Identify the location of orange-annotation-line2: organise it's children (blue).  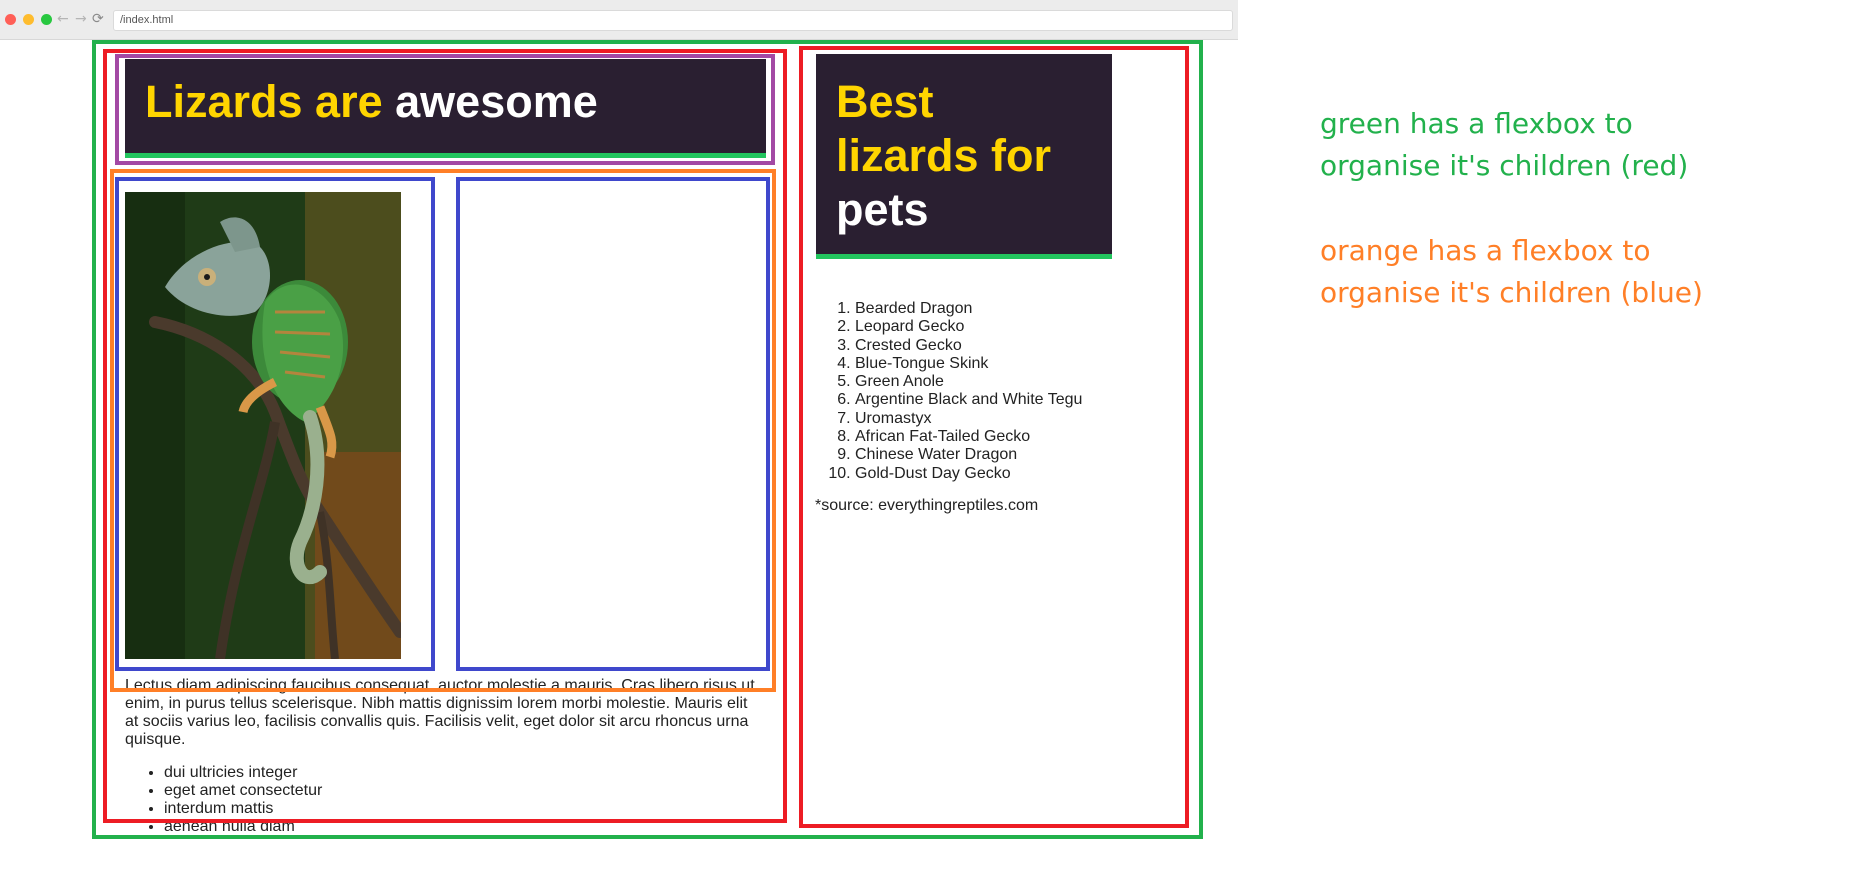
(1511, 292).